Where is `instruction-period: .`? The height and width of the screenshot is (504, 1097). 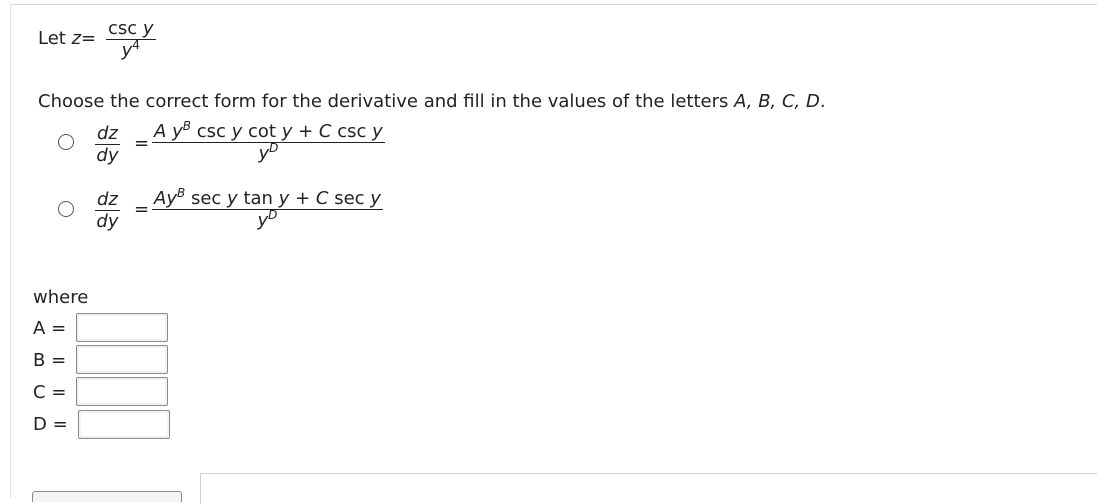
instruction-period: . is located at coordinates (822, 101).